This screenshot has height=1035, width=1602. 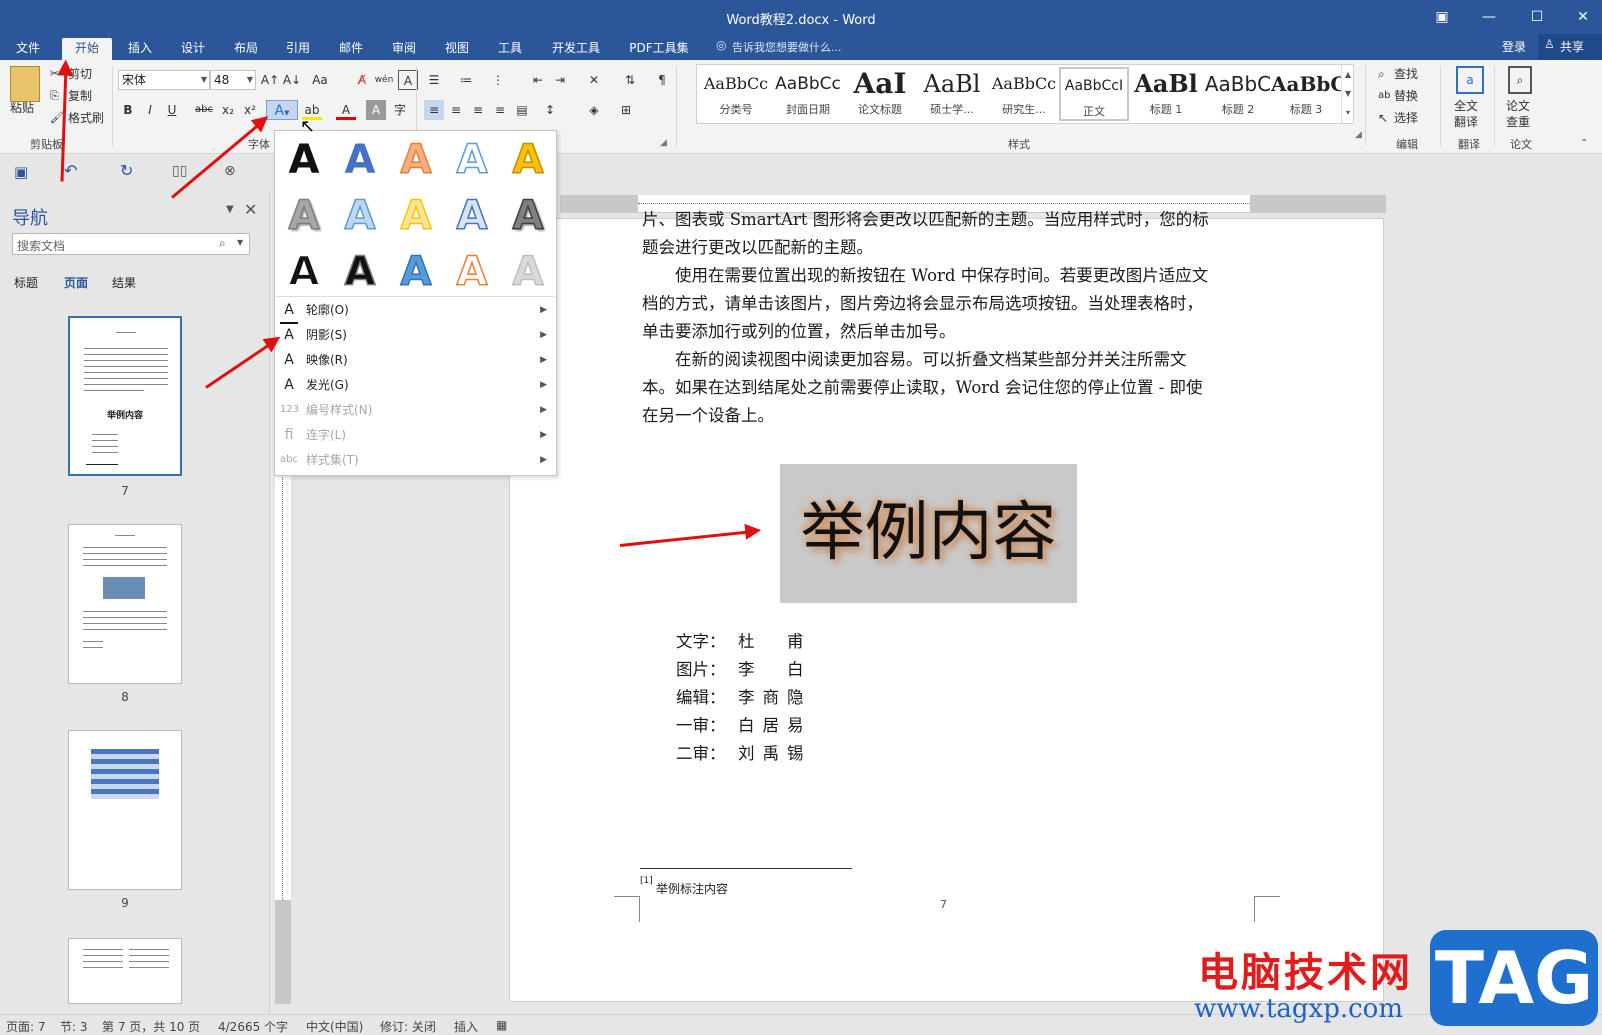 What do you see at coordinates (86, 118) in the screenshot?
I see `format-painter-button: 格式刷` at bounding box center [86, 118].